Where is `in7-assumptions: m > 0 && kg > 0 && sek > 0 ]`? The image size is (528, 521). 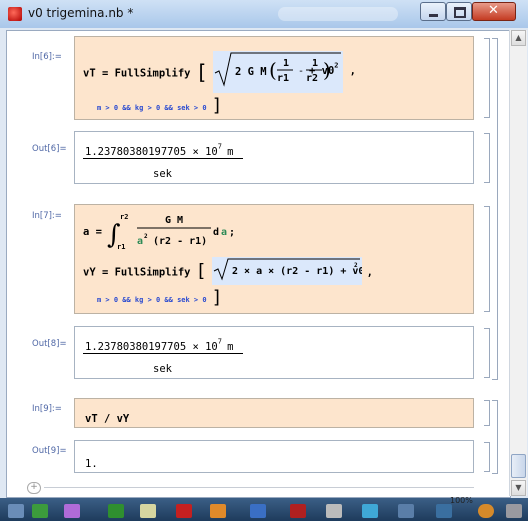 in7-assumptions: m > 0 && kg > 0 && sek > 0 ] is located at coordinates (160, 297).